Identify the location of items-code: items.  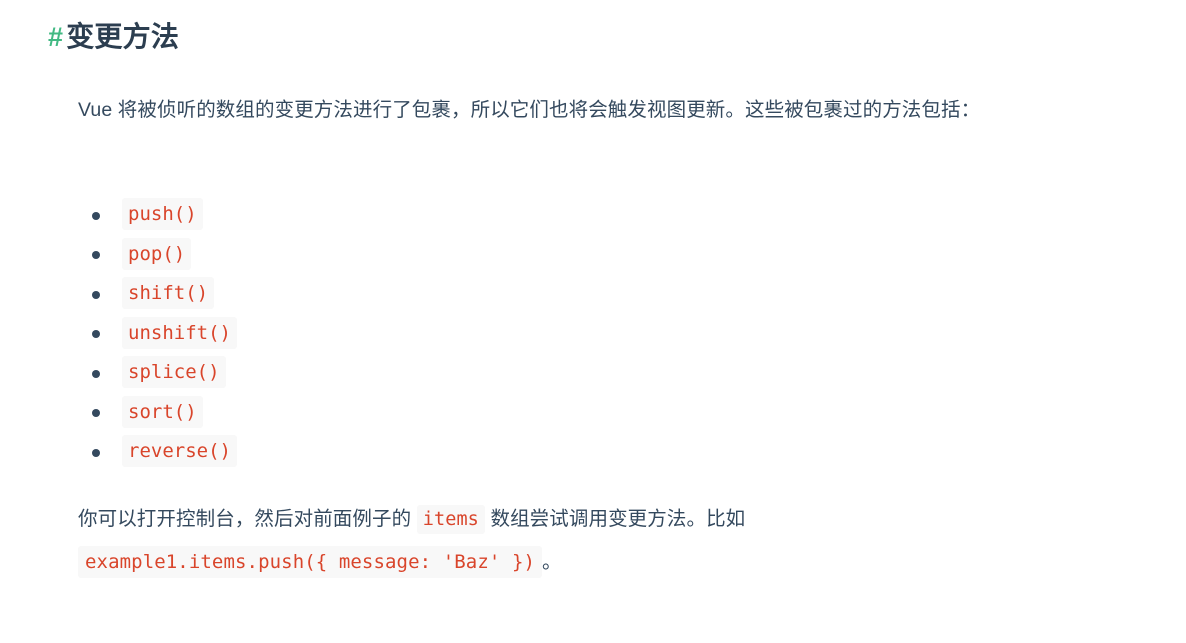
(450, 519).